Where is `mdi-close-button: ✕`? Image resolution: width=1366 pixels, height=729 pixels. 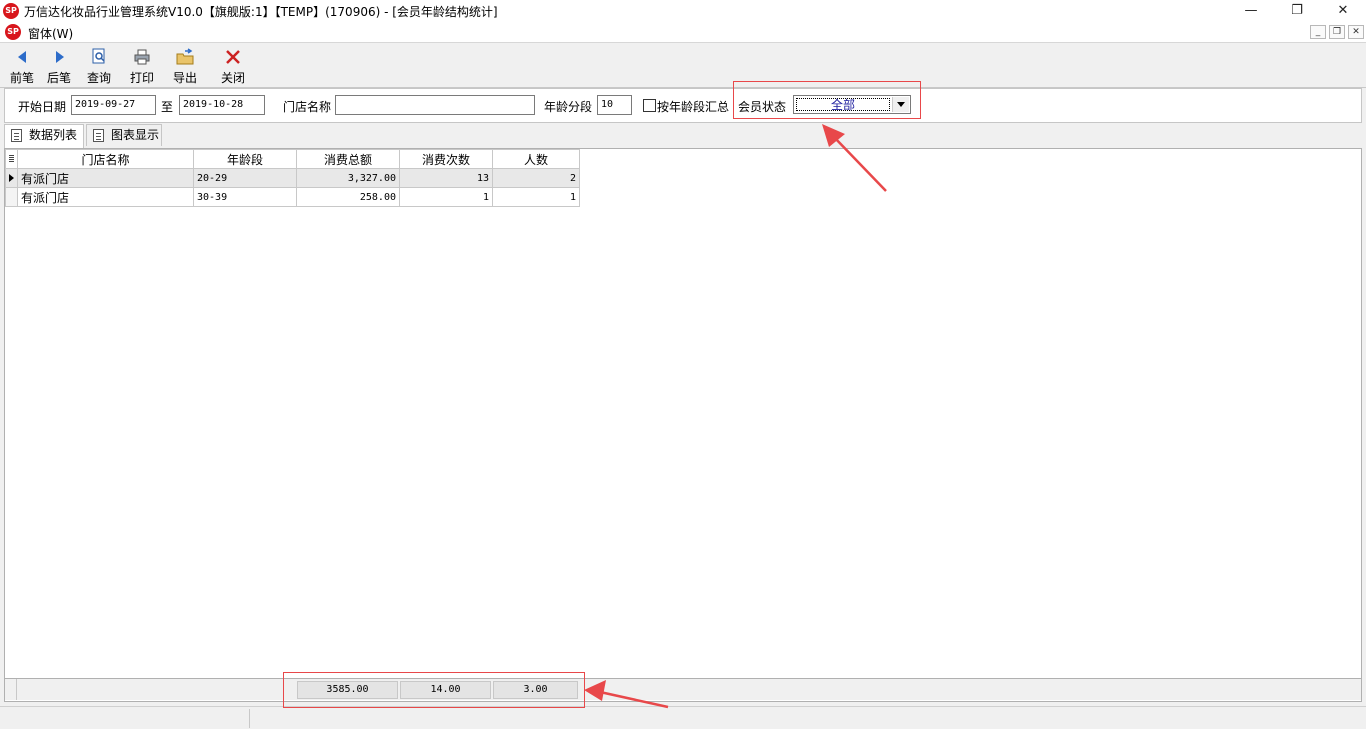
mdi-close-button: ✕ is located at coordinates (1356, 32).